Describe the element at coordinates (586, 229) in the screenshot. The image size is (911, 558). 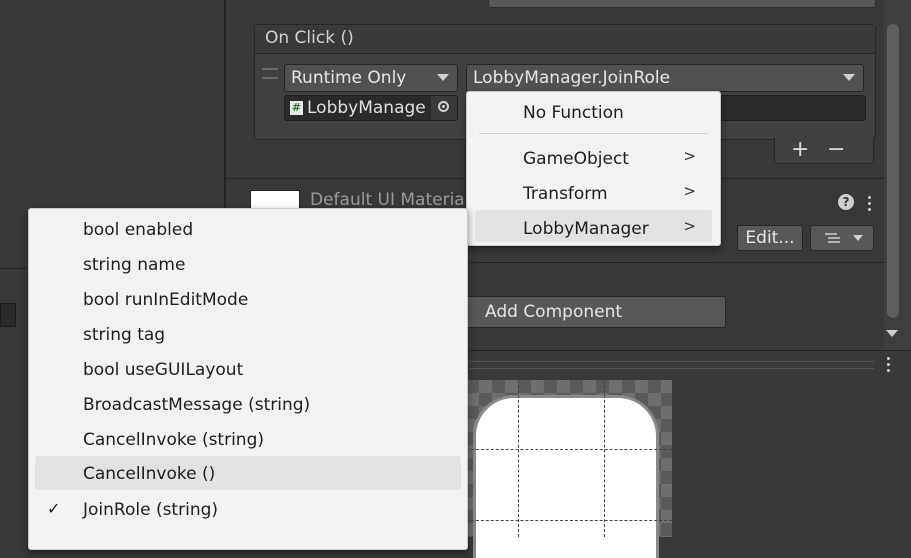
I see `menu-item-label: LobbyManager` at that location.